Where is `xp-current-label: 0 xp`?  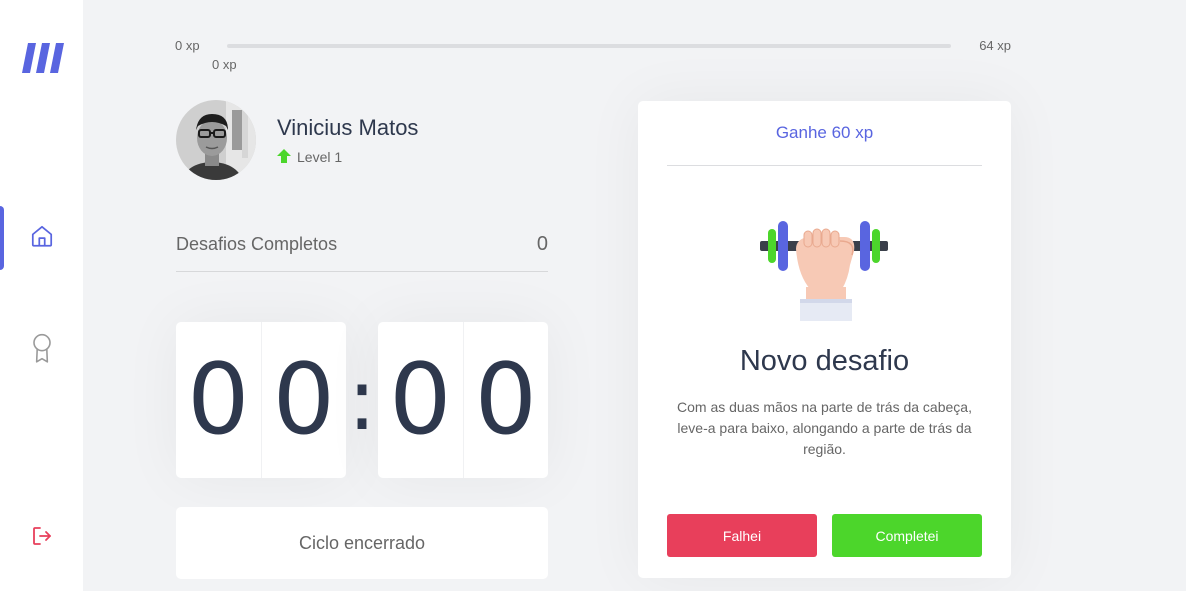 xp-current-label: 0 xp is located at coordinates (224, 64).